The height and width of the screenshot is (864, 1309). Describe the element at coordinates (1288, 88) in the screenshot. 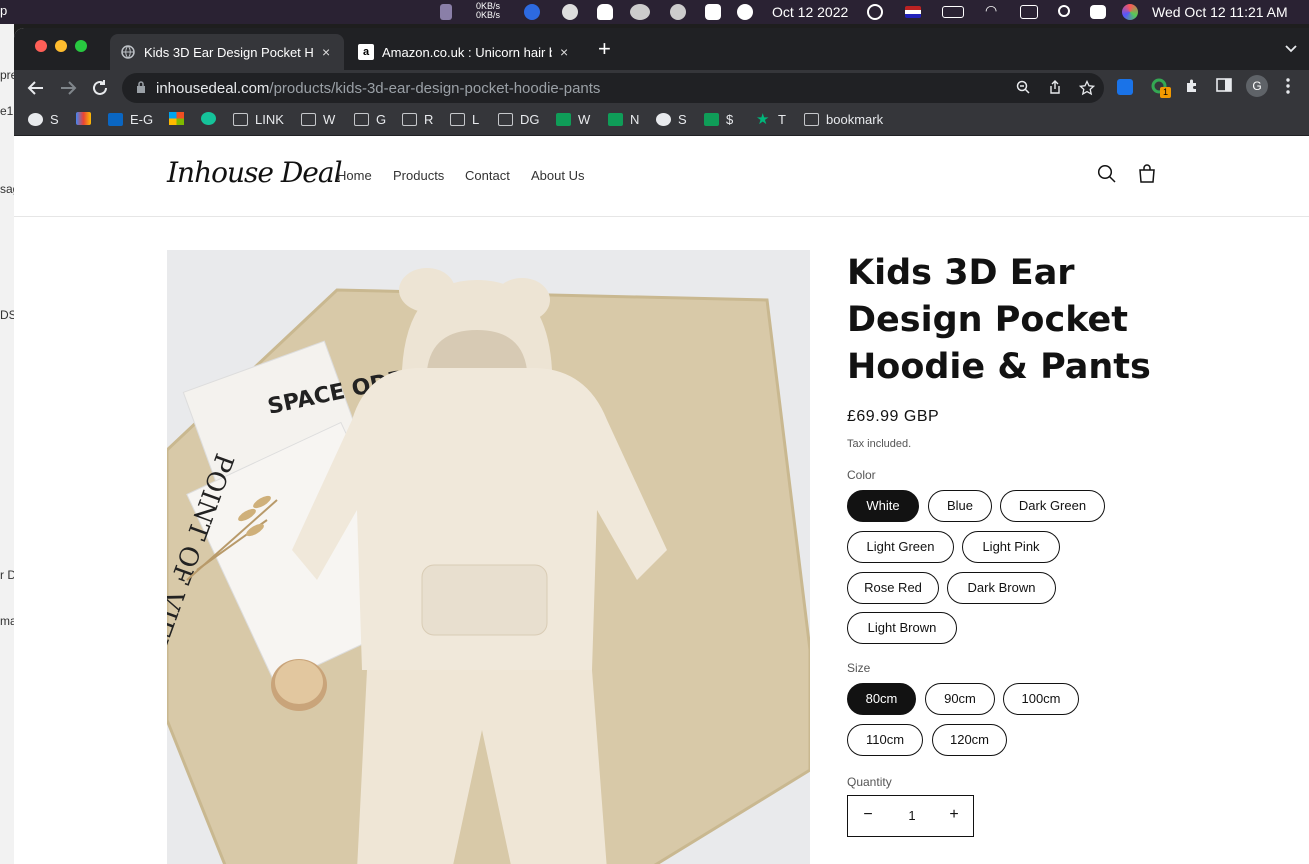

I see `kebab-menu-icon` at that location.